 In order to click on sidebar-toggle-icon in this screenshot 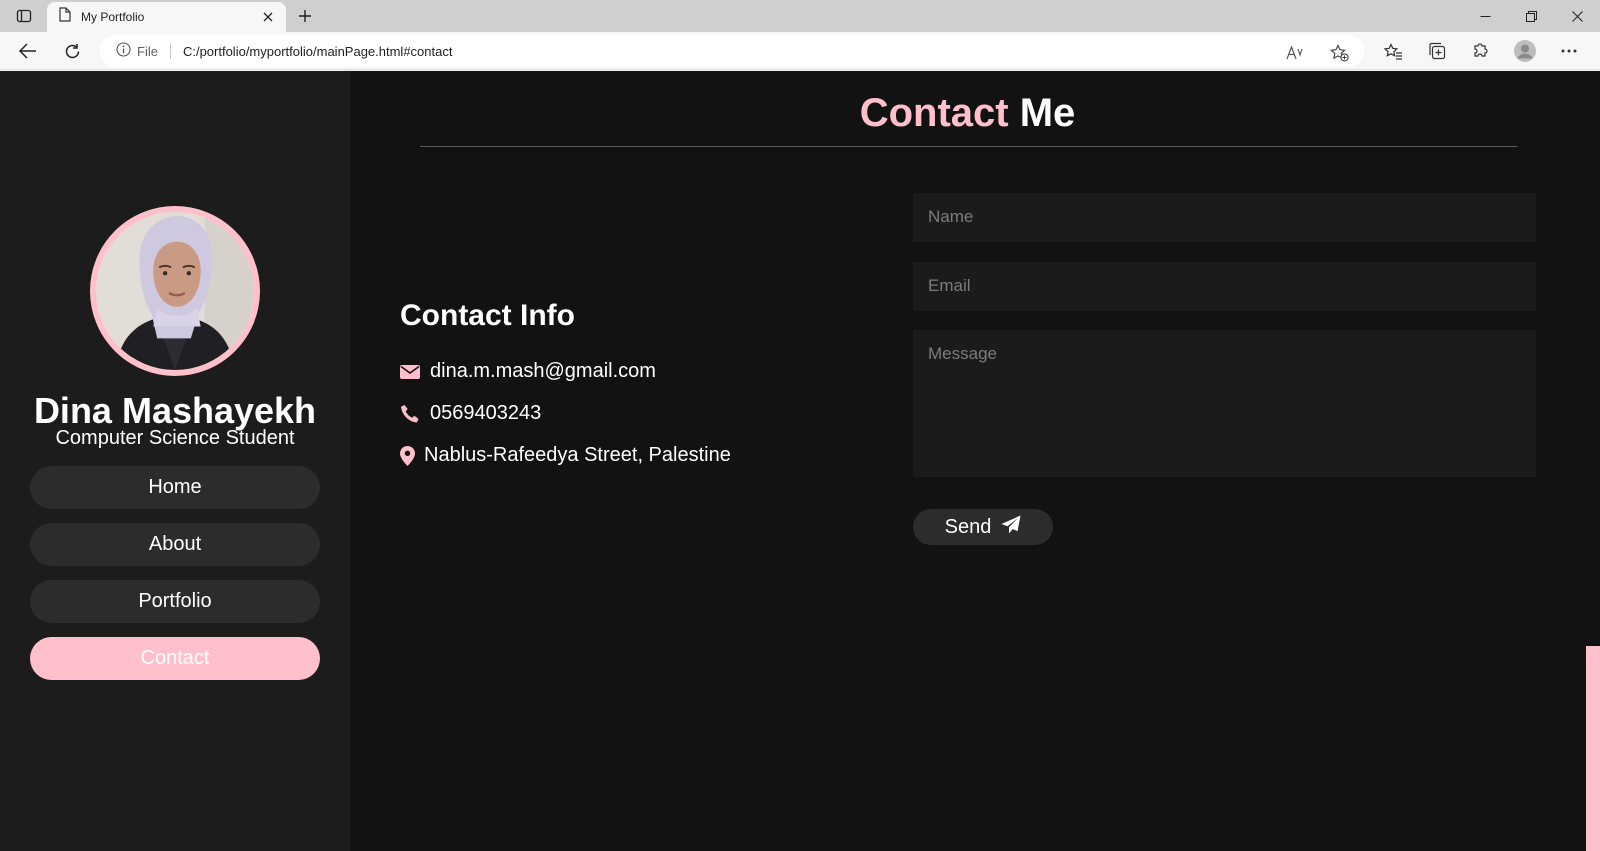, I will do `click(24, 16)`.